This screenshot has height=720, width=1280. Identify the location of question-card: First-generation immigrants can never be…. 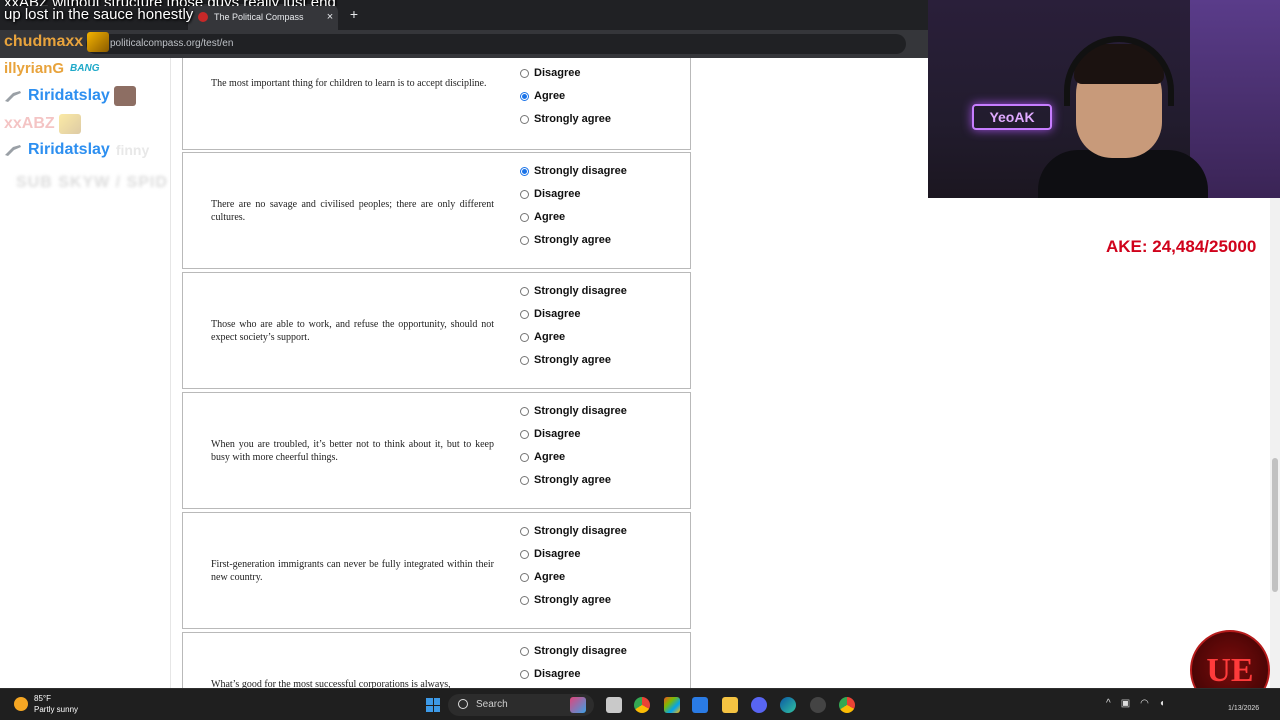
(436, 570).